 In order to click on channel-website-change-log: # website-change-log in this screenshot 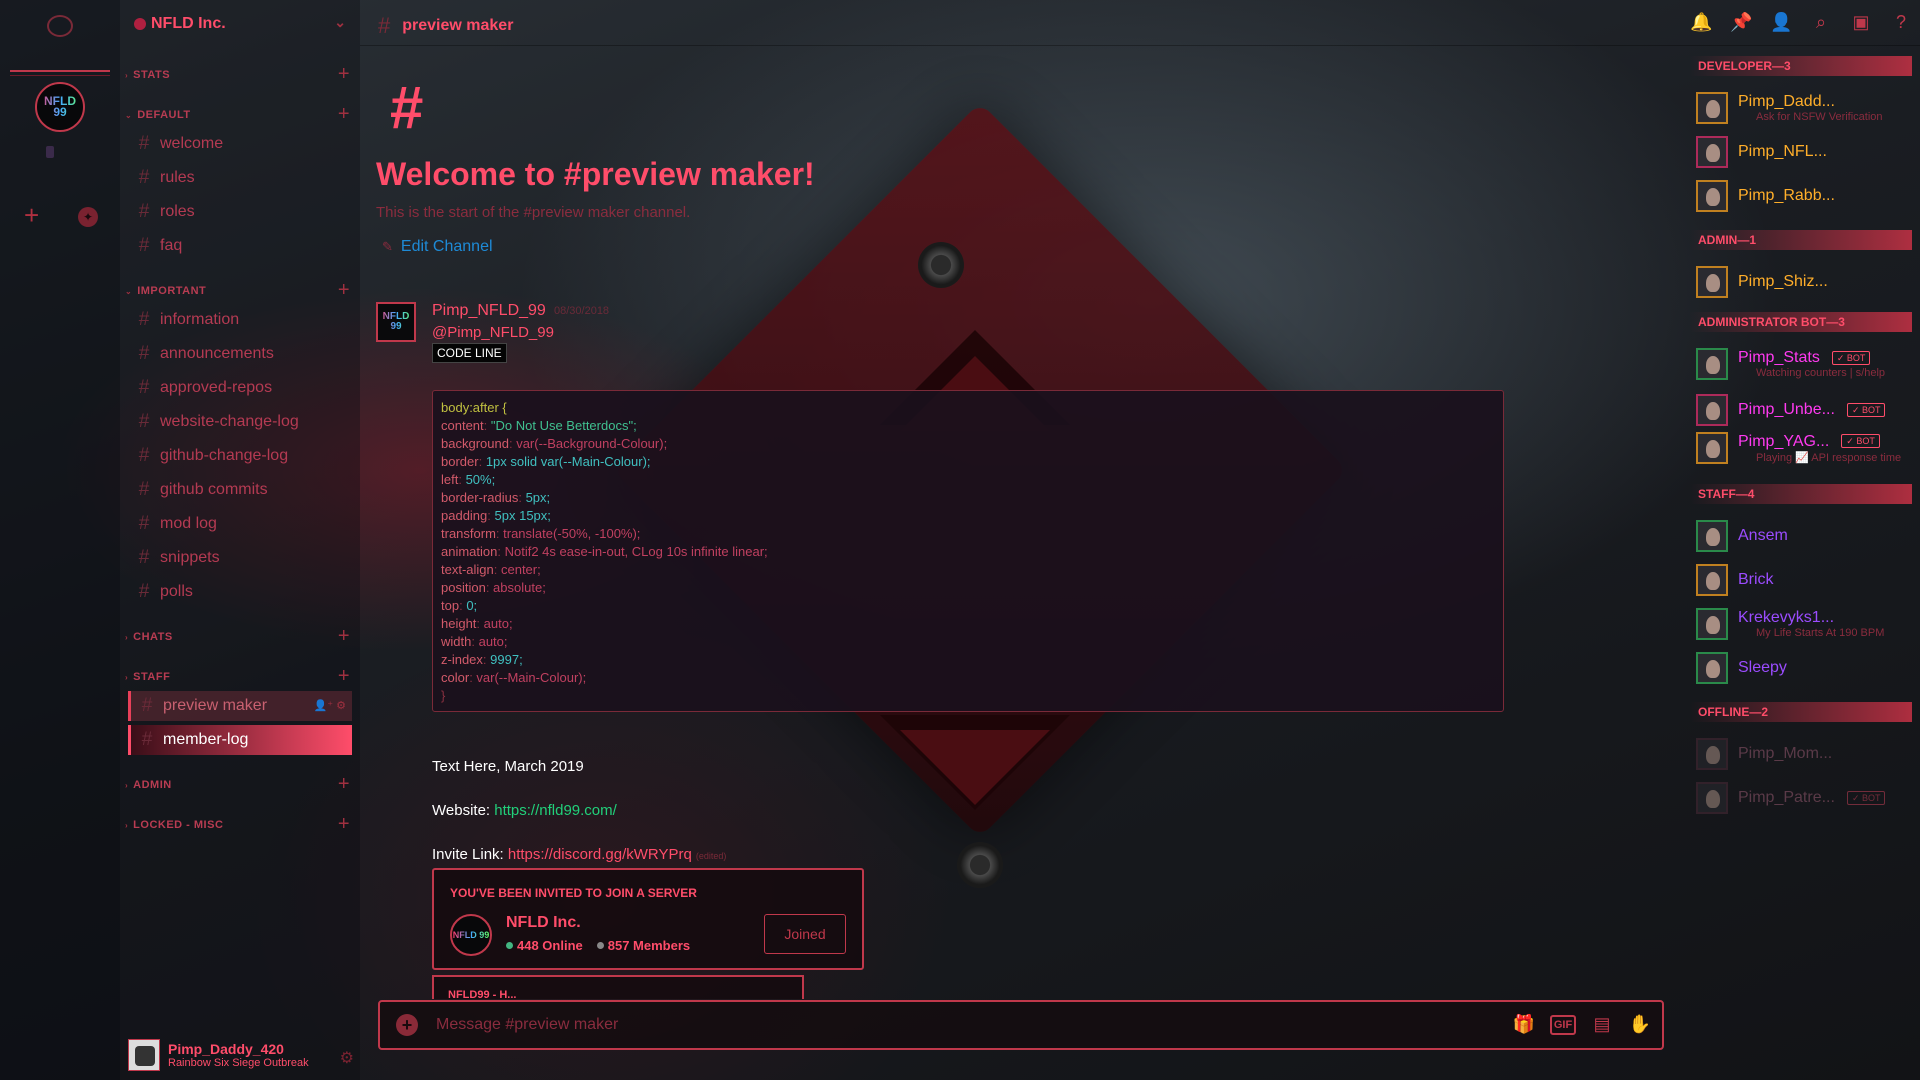, I will do `click(240, 422)`.